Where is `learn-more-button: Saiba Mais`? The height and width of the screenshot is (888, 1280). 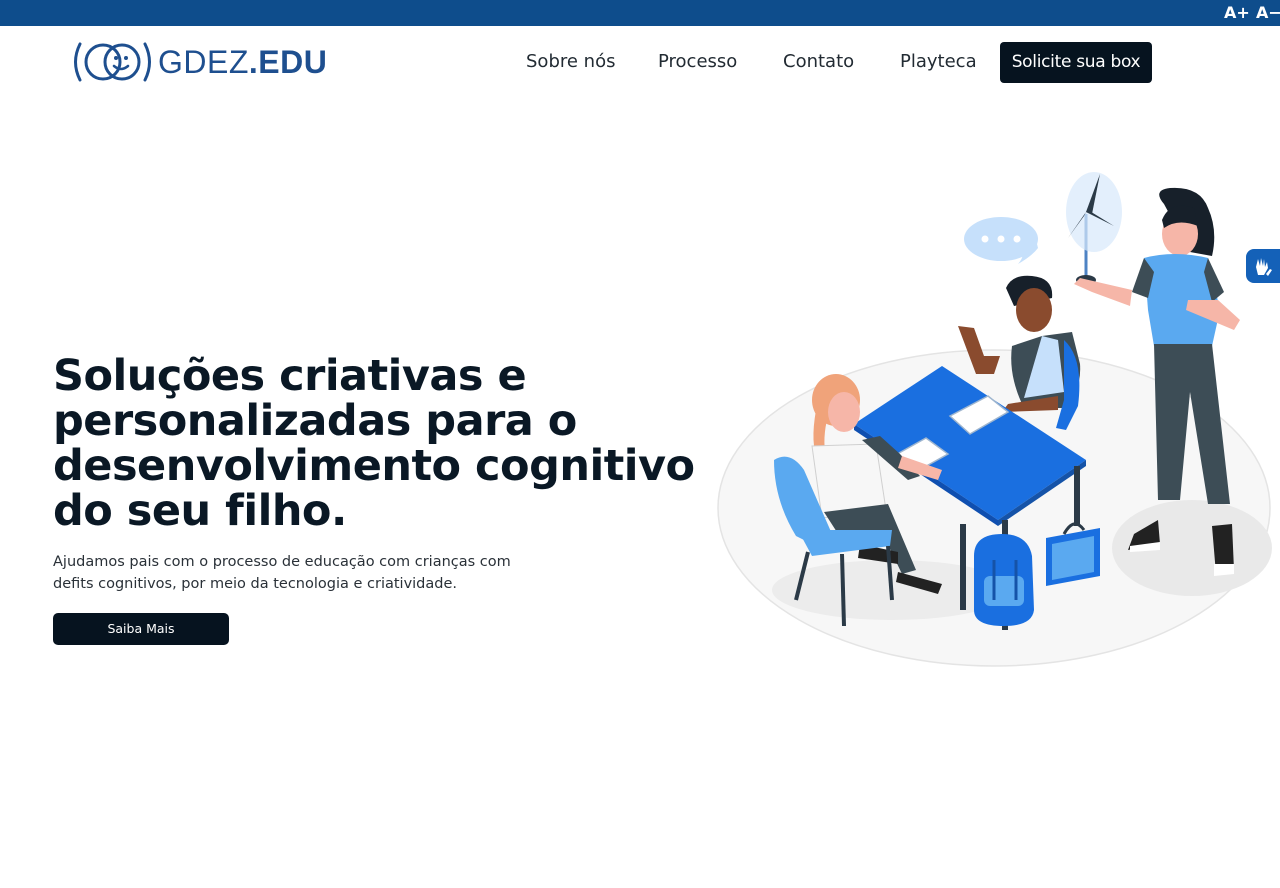
learn-more-button: Saiba Mais is located at coordinates (141, 629).